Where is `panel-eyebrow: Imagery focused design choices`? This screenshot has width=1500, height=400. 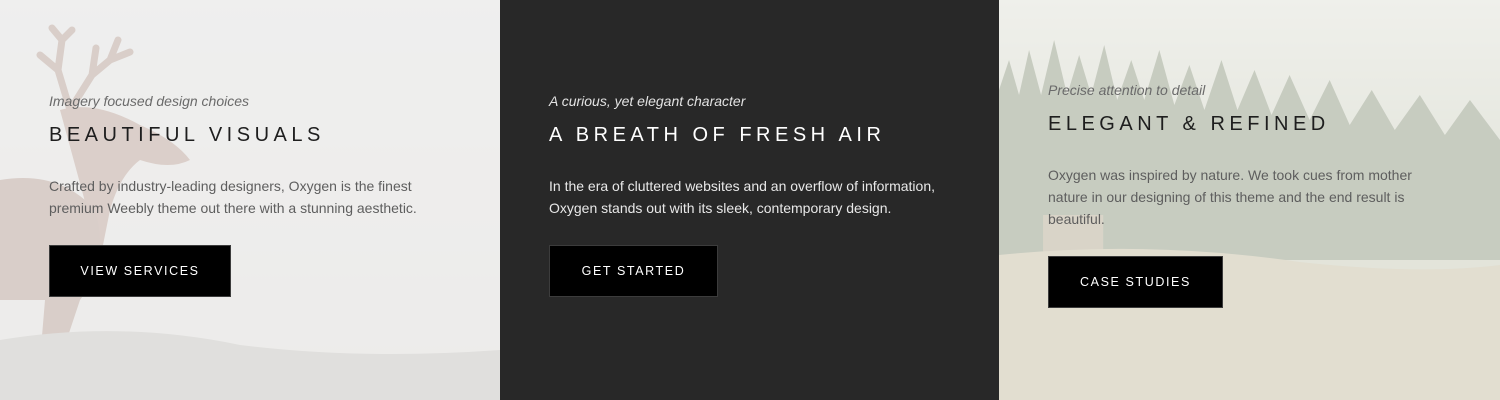
panel-eyebrow: Imagery focused design choices is located at coordinates (149, 101).